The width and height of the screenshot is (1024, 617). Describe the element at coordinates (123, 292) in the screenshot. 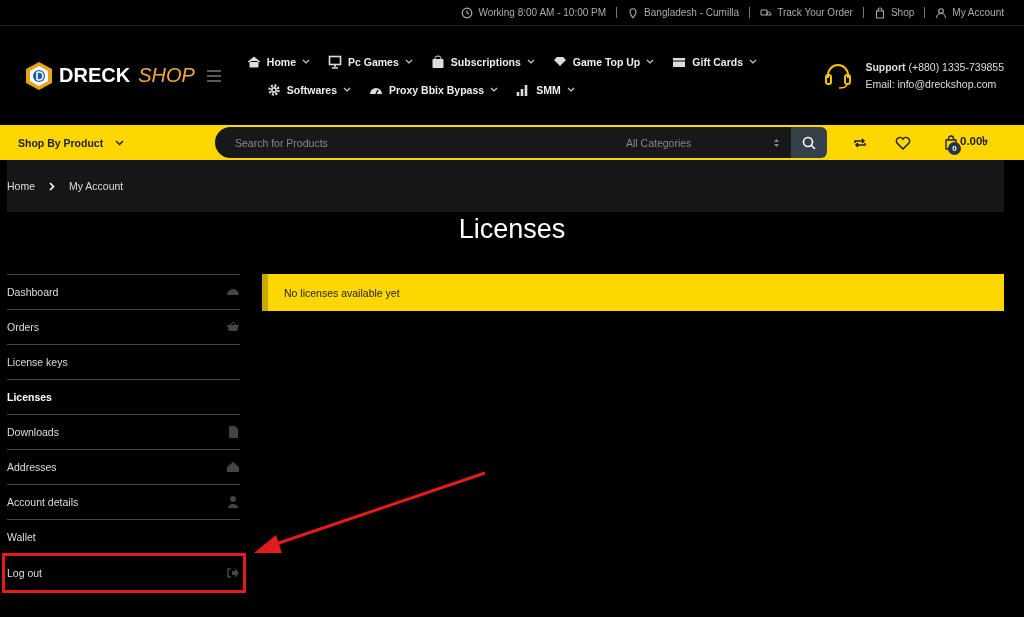

I see `sidebar-item: Dashboard` at that location.